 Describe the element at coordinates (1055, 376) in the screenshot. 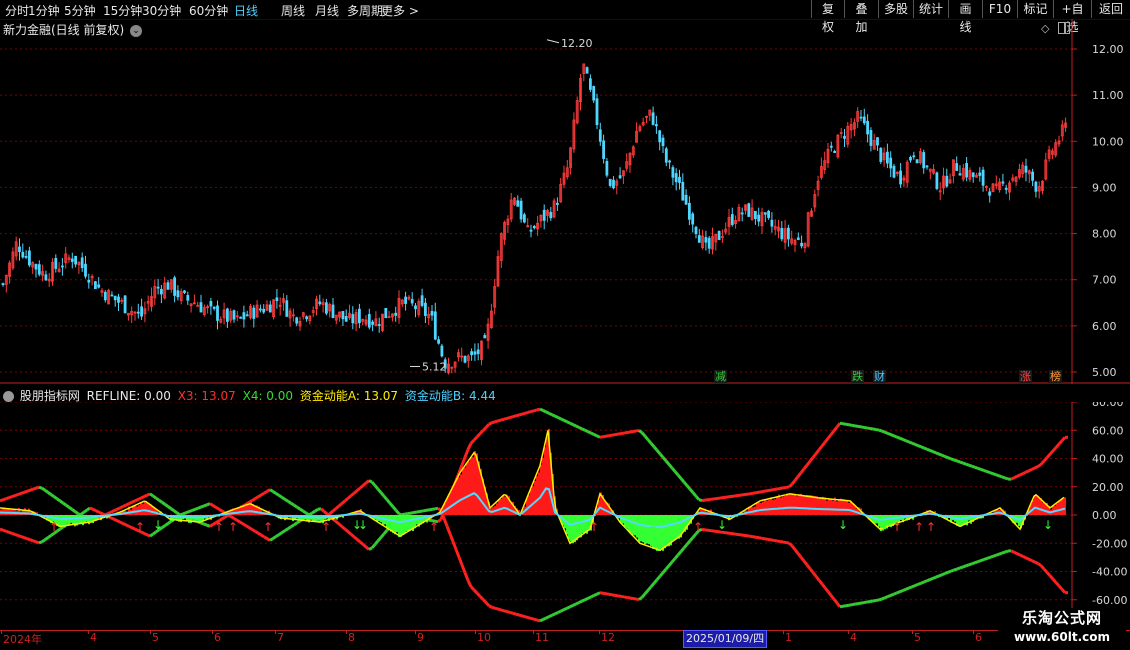

I see `event-tag-4: 榜` at that location.